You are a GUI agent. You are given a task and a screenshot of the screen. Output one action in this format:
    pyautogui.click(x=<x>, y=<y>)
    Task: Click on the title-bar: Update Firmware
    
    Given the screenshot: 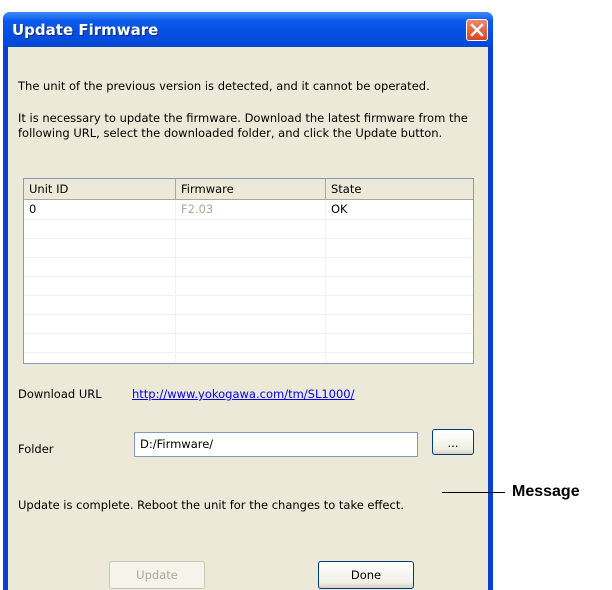 What is the action you would take?
    pyautogui.click(x=248, y=29)
    